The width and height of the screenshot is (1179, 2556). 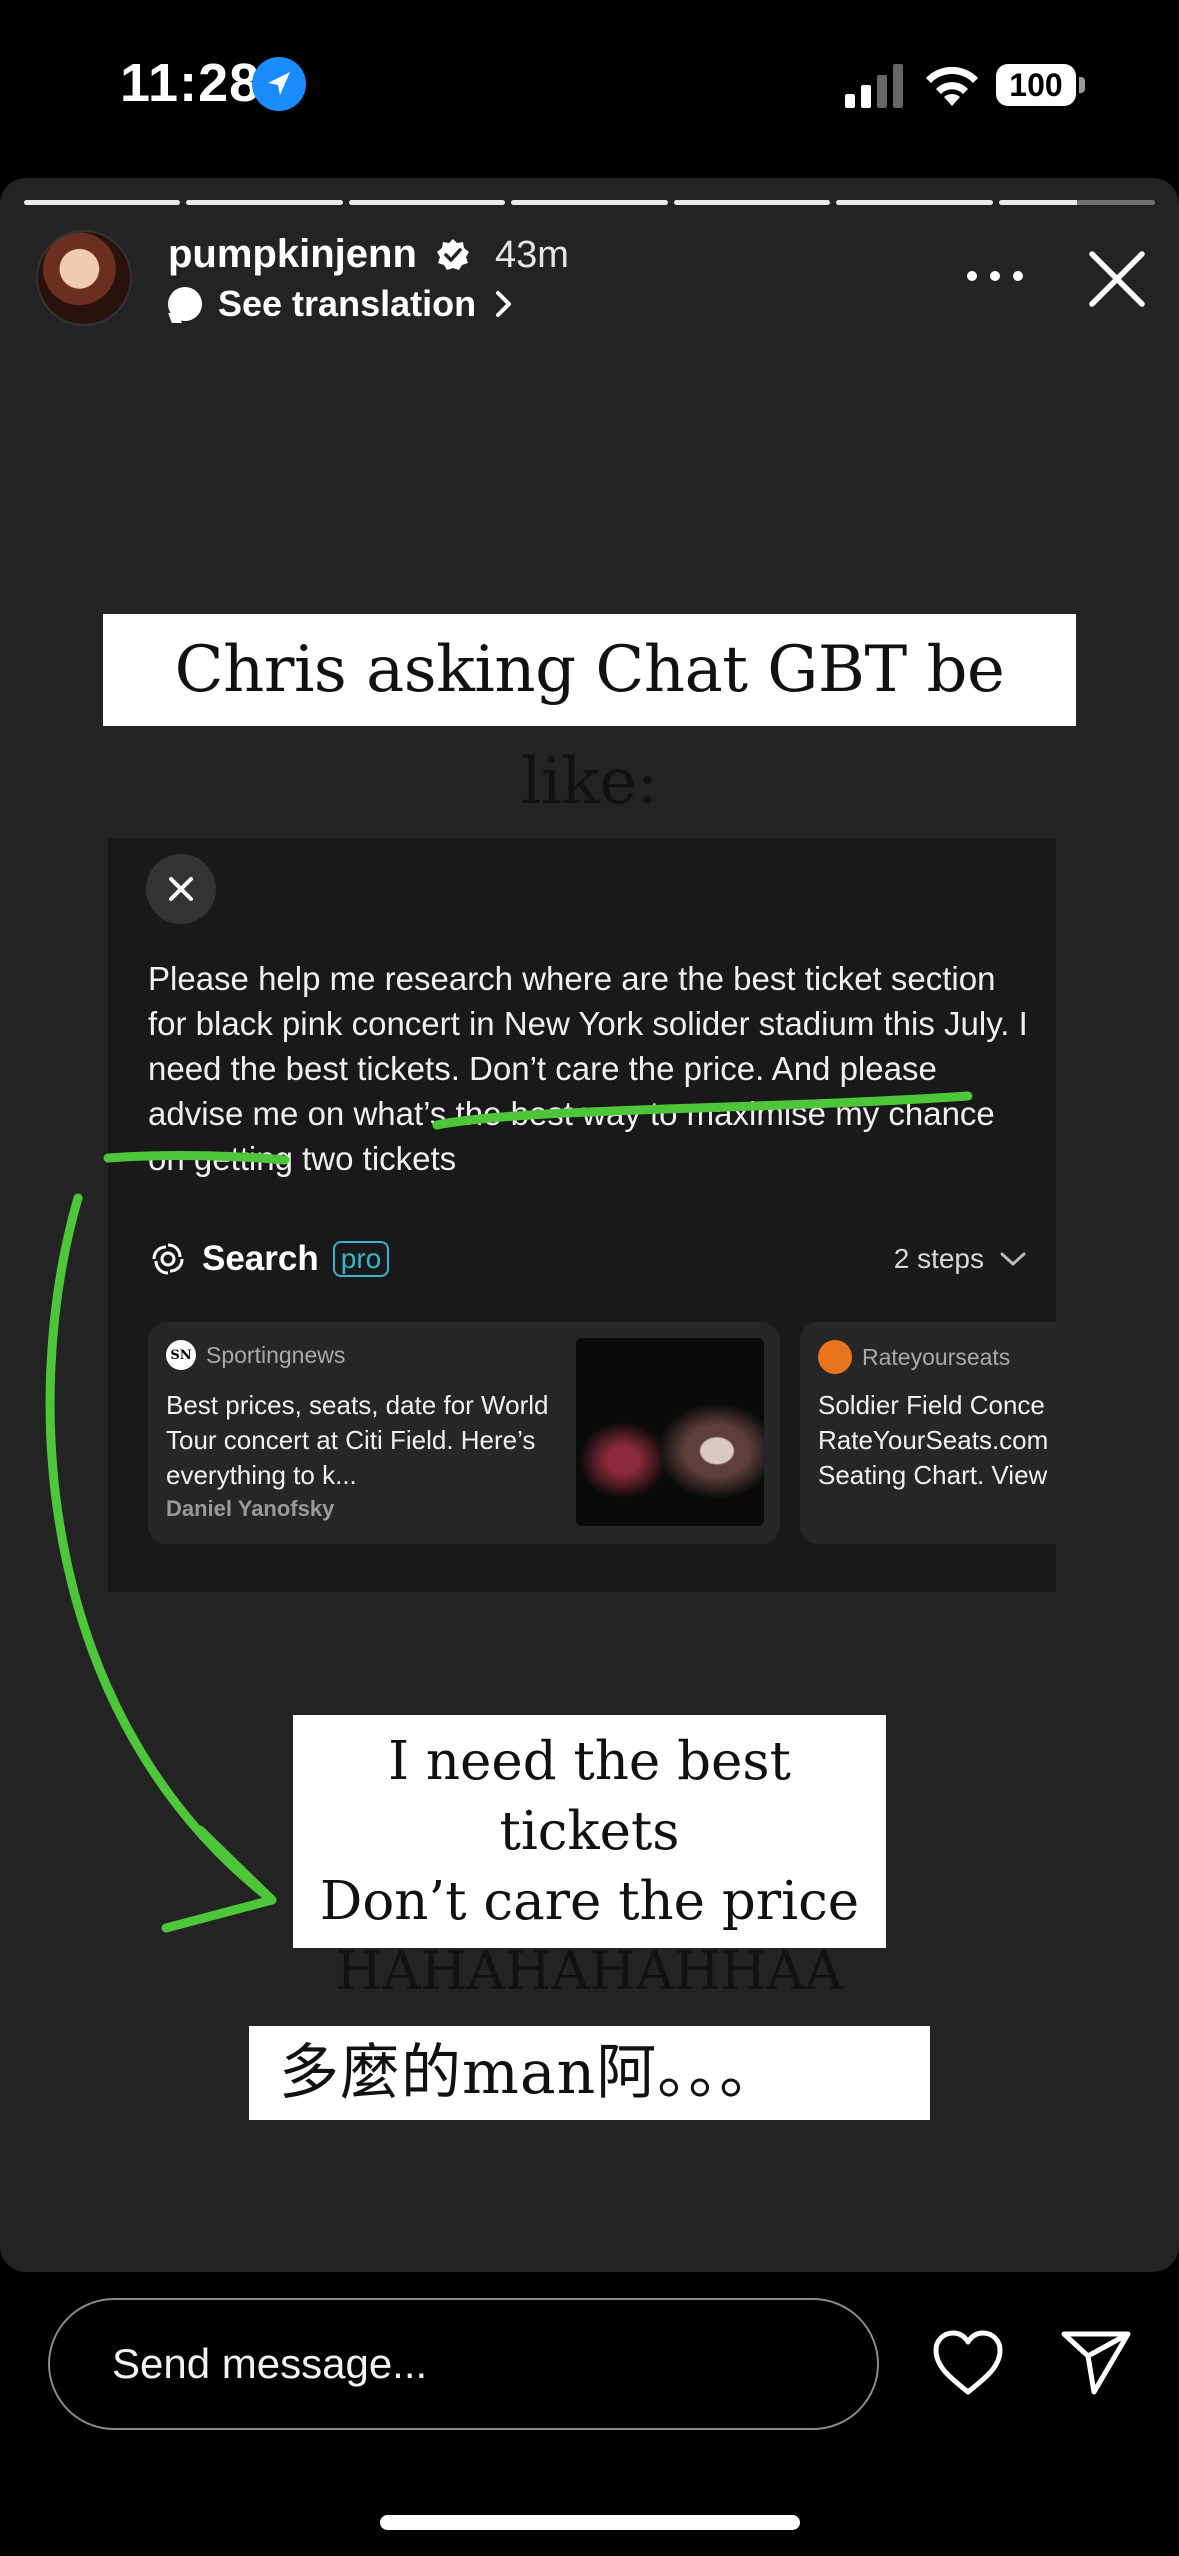 I want to click on caption-bottom: 多麼的man阿。。。, so click(x=589, y=2073).